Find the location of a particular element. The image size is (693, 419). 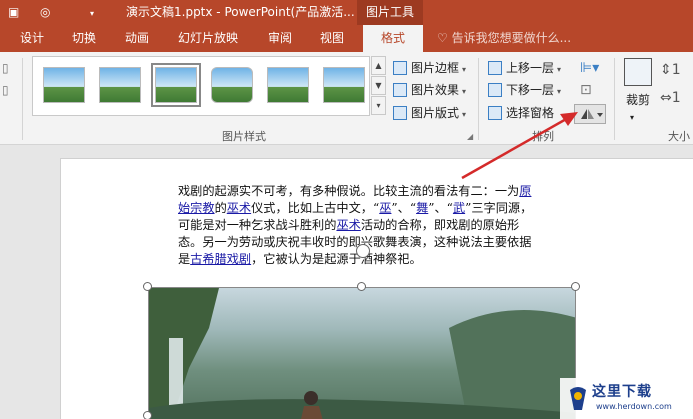

watermark-logo-icon is located at coordinates (578, 398).